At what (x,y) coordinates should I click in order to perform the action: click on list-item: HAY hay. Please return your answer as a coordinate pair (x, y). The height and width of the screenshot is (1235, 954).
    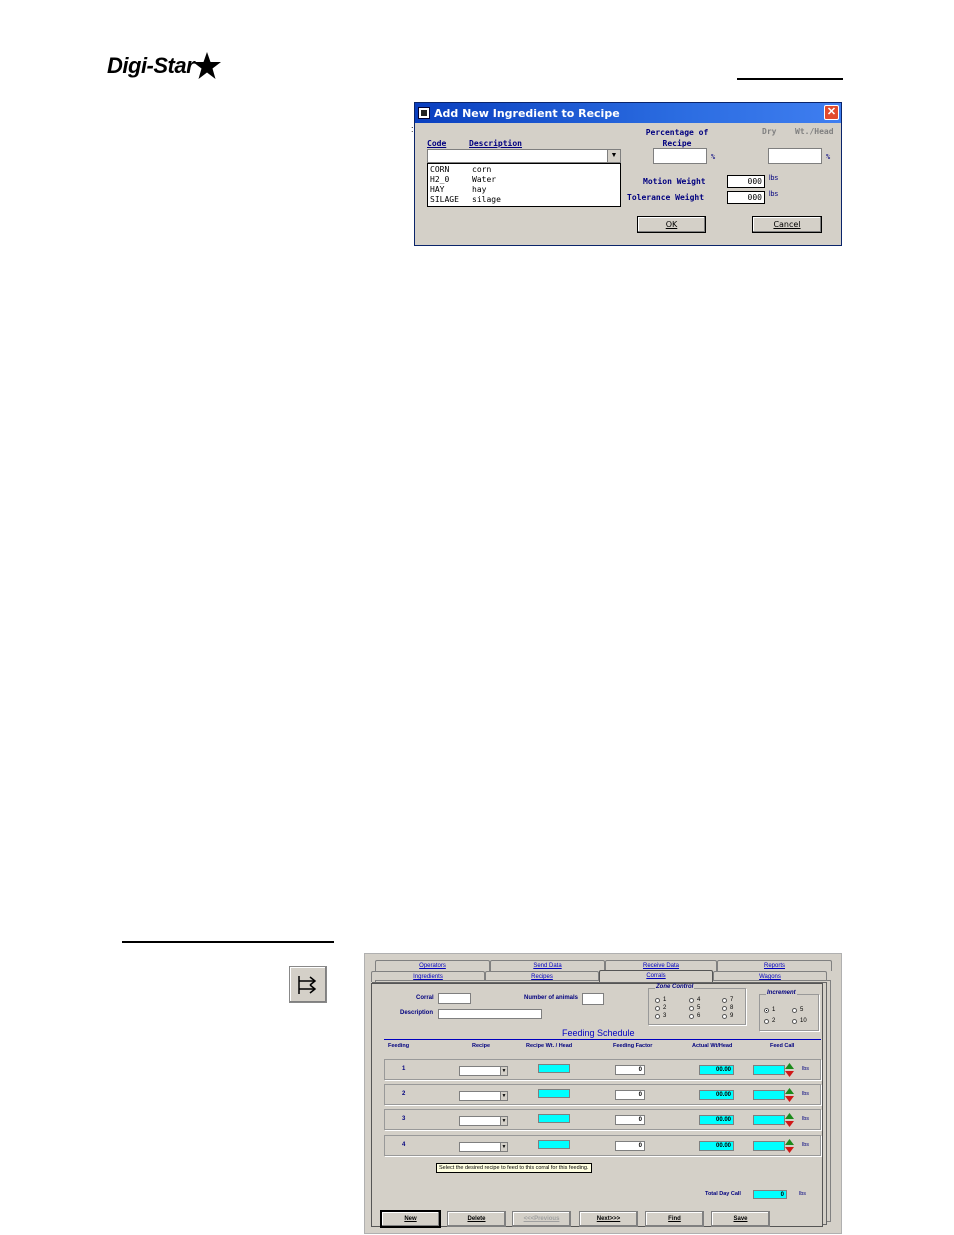
    Looking at the image, I should click on (524, 190).